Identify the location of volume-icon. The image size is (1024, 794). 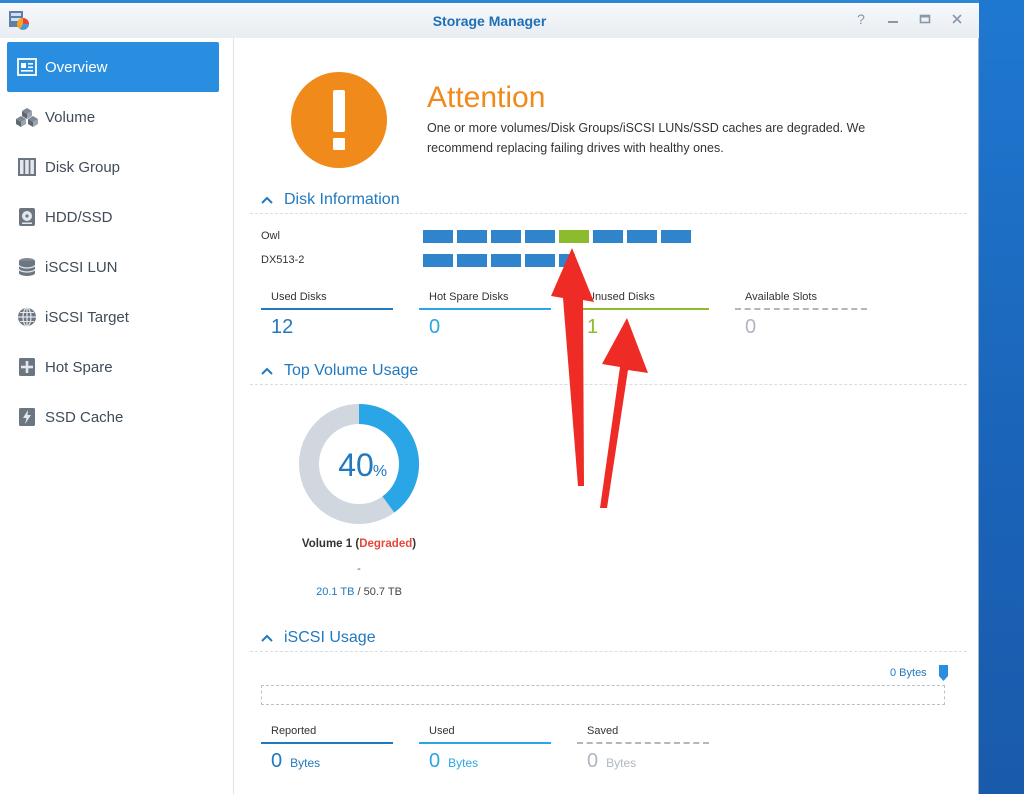
(27, 117).